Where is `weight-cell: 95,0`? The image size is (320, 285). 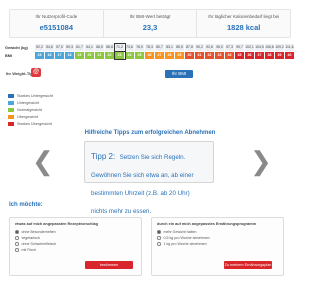
weight-cell: 95,0 is located at coordinates (220, 47).